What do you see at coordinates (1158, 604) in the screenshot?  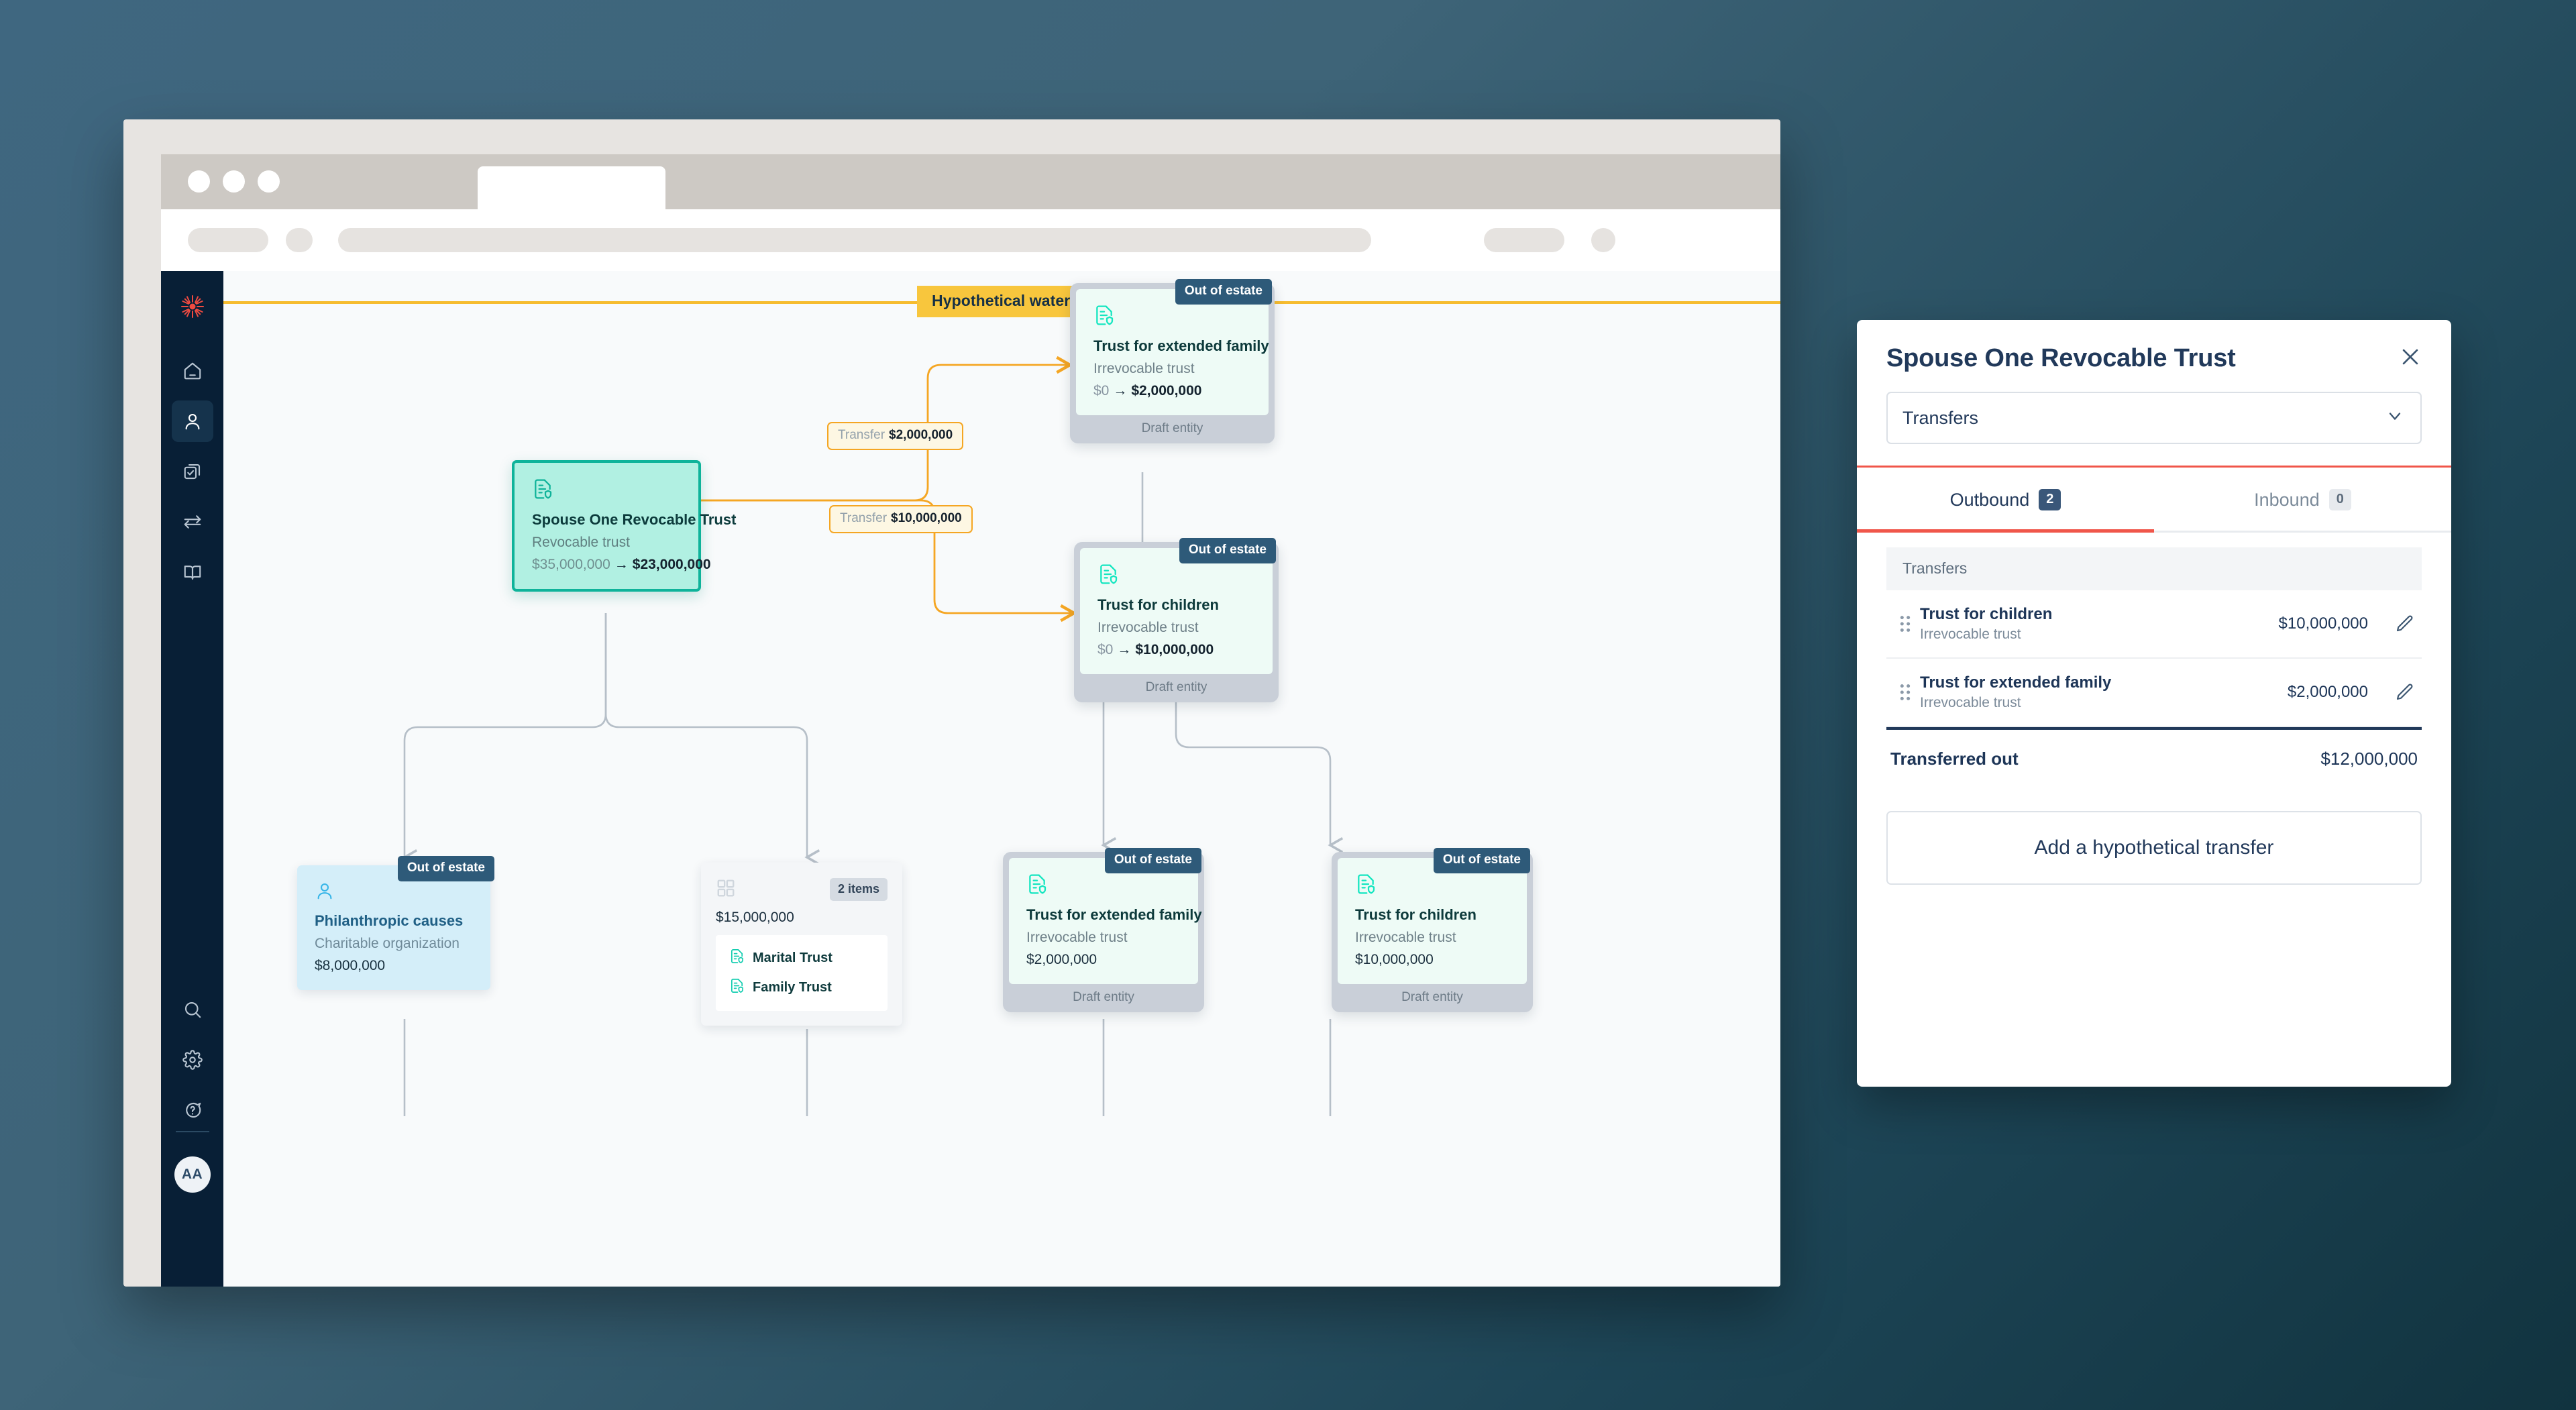 I see `node-title: Trust for children` at bounding box center [1158, 604].